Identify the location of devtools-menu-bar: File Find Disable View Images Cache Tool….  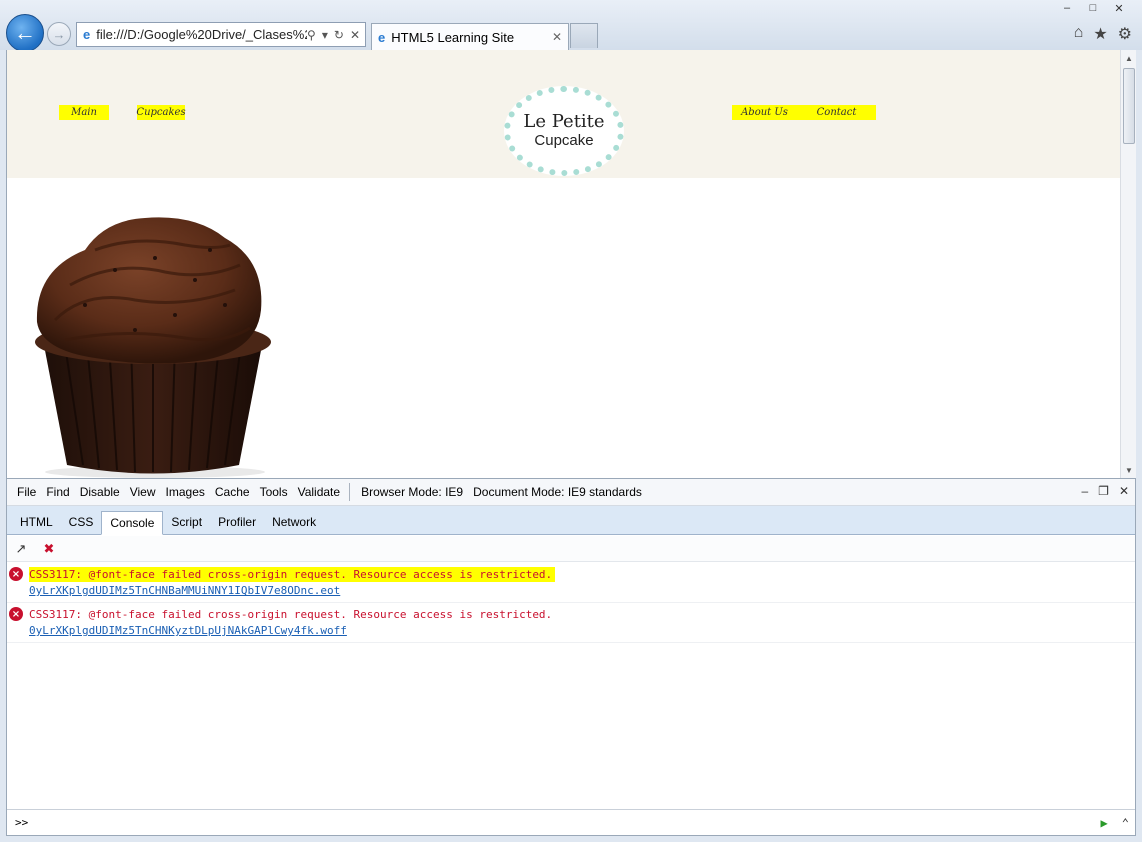
(571, 492).